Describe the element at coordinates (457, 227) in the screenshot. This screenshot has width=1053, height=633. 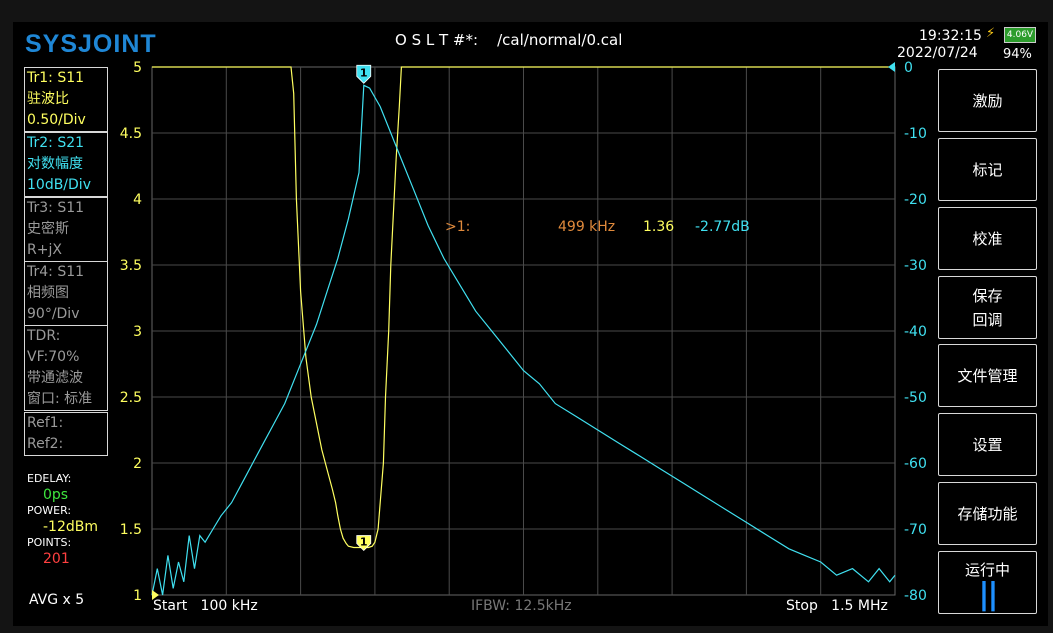
I see `readout-marker: >1:` at that location.